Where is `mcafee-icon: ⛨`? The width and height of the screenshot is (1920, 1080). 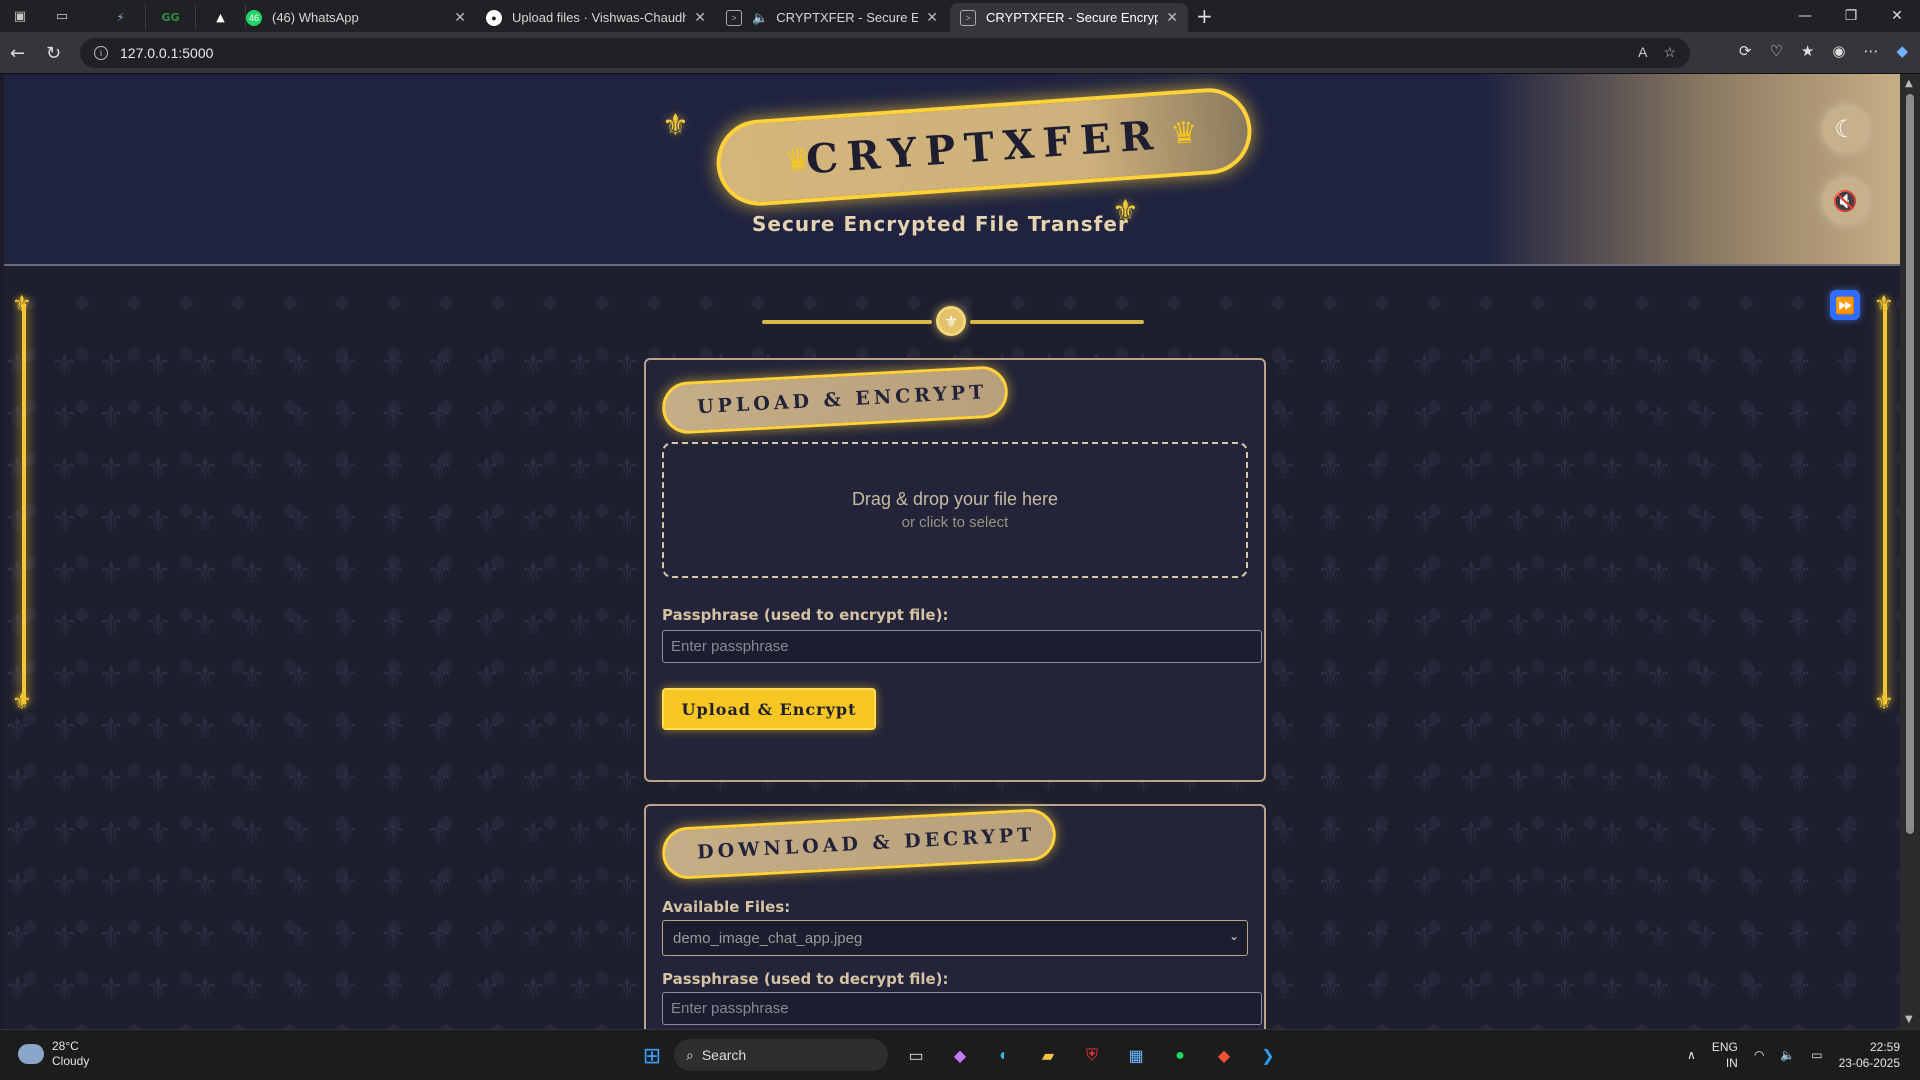
mcafee-icon: ⛨ is located at coordinates (1092, 1056).